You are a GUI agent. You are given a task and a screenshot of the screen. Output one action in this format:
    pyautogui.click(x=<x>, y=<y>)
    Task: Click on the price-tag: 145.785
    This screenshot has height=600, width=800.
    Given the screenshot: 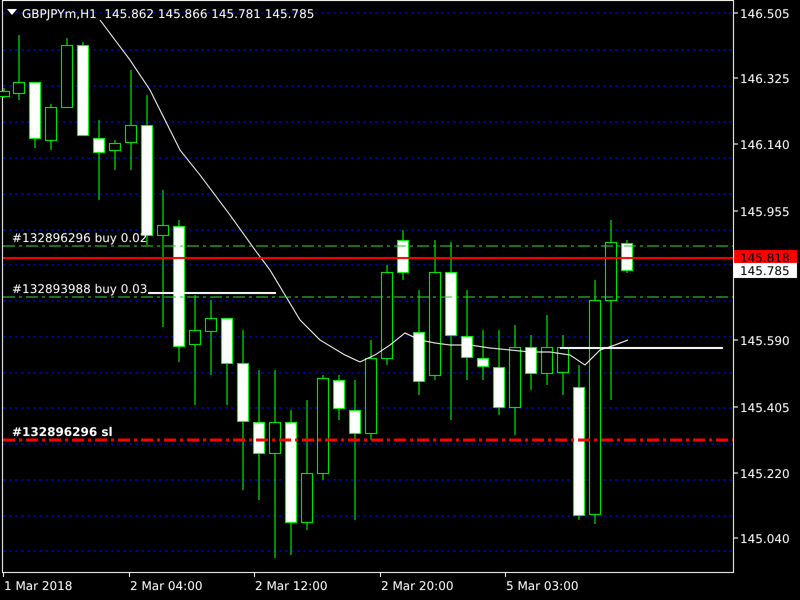 What is the action you would take?
    pyautogui.click(x=765, y=270)
    